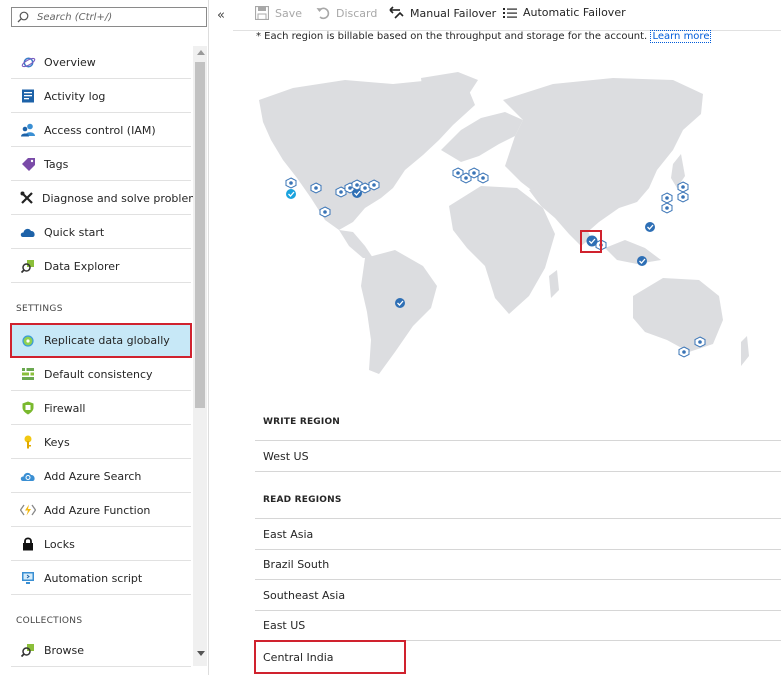  I want to click on settings-section-header: SETTINGS, so click(39, 309).